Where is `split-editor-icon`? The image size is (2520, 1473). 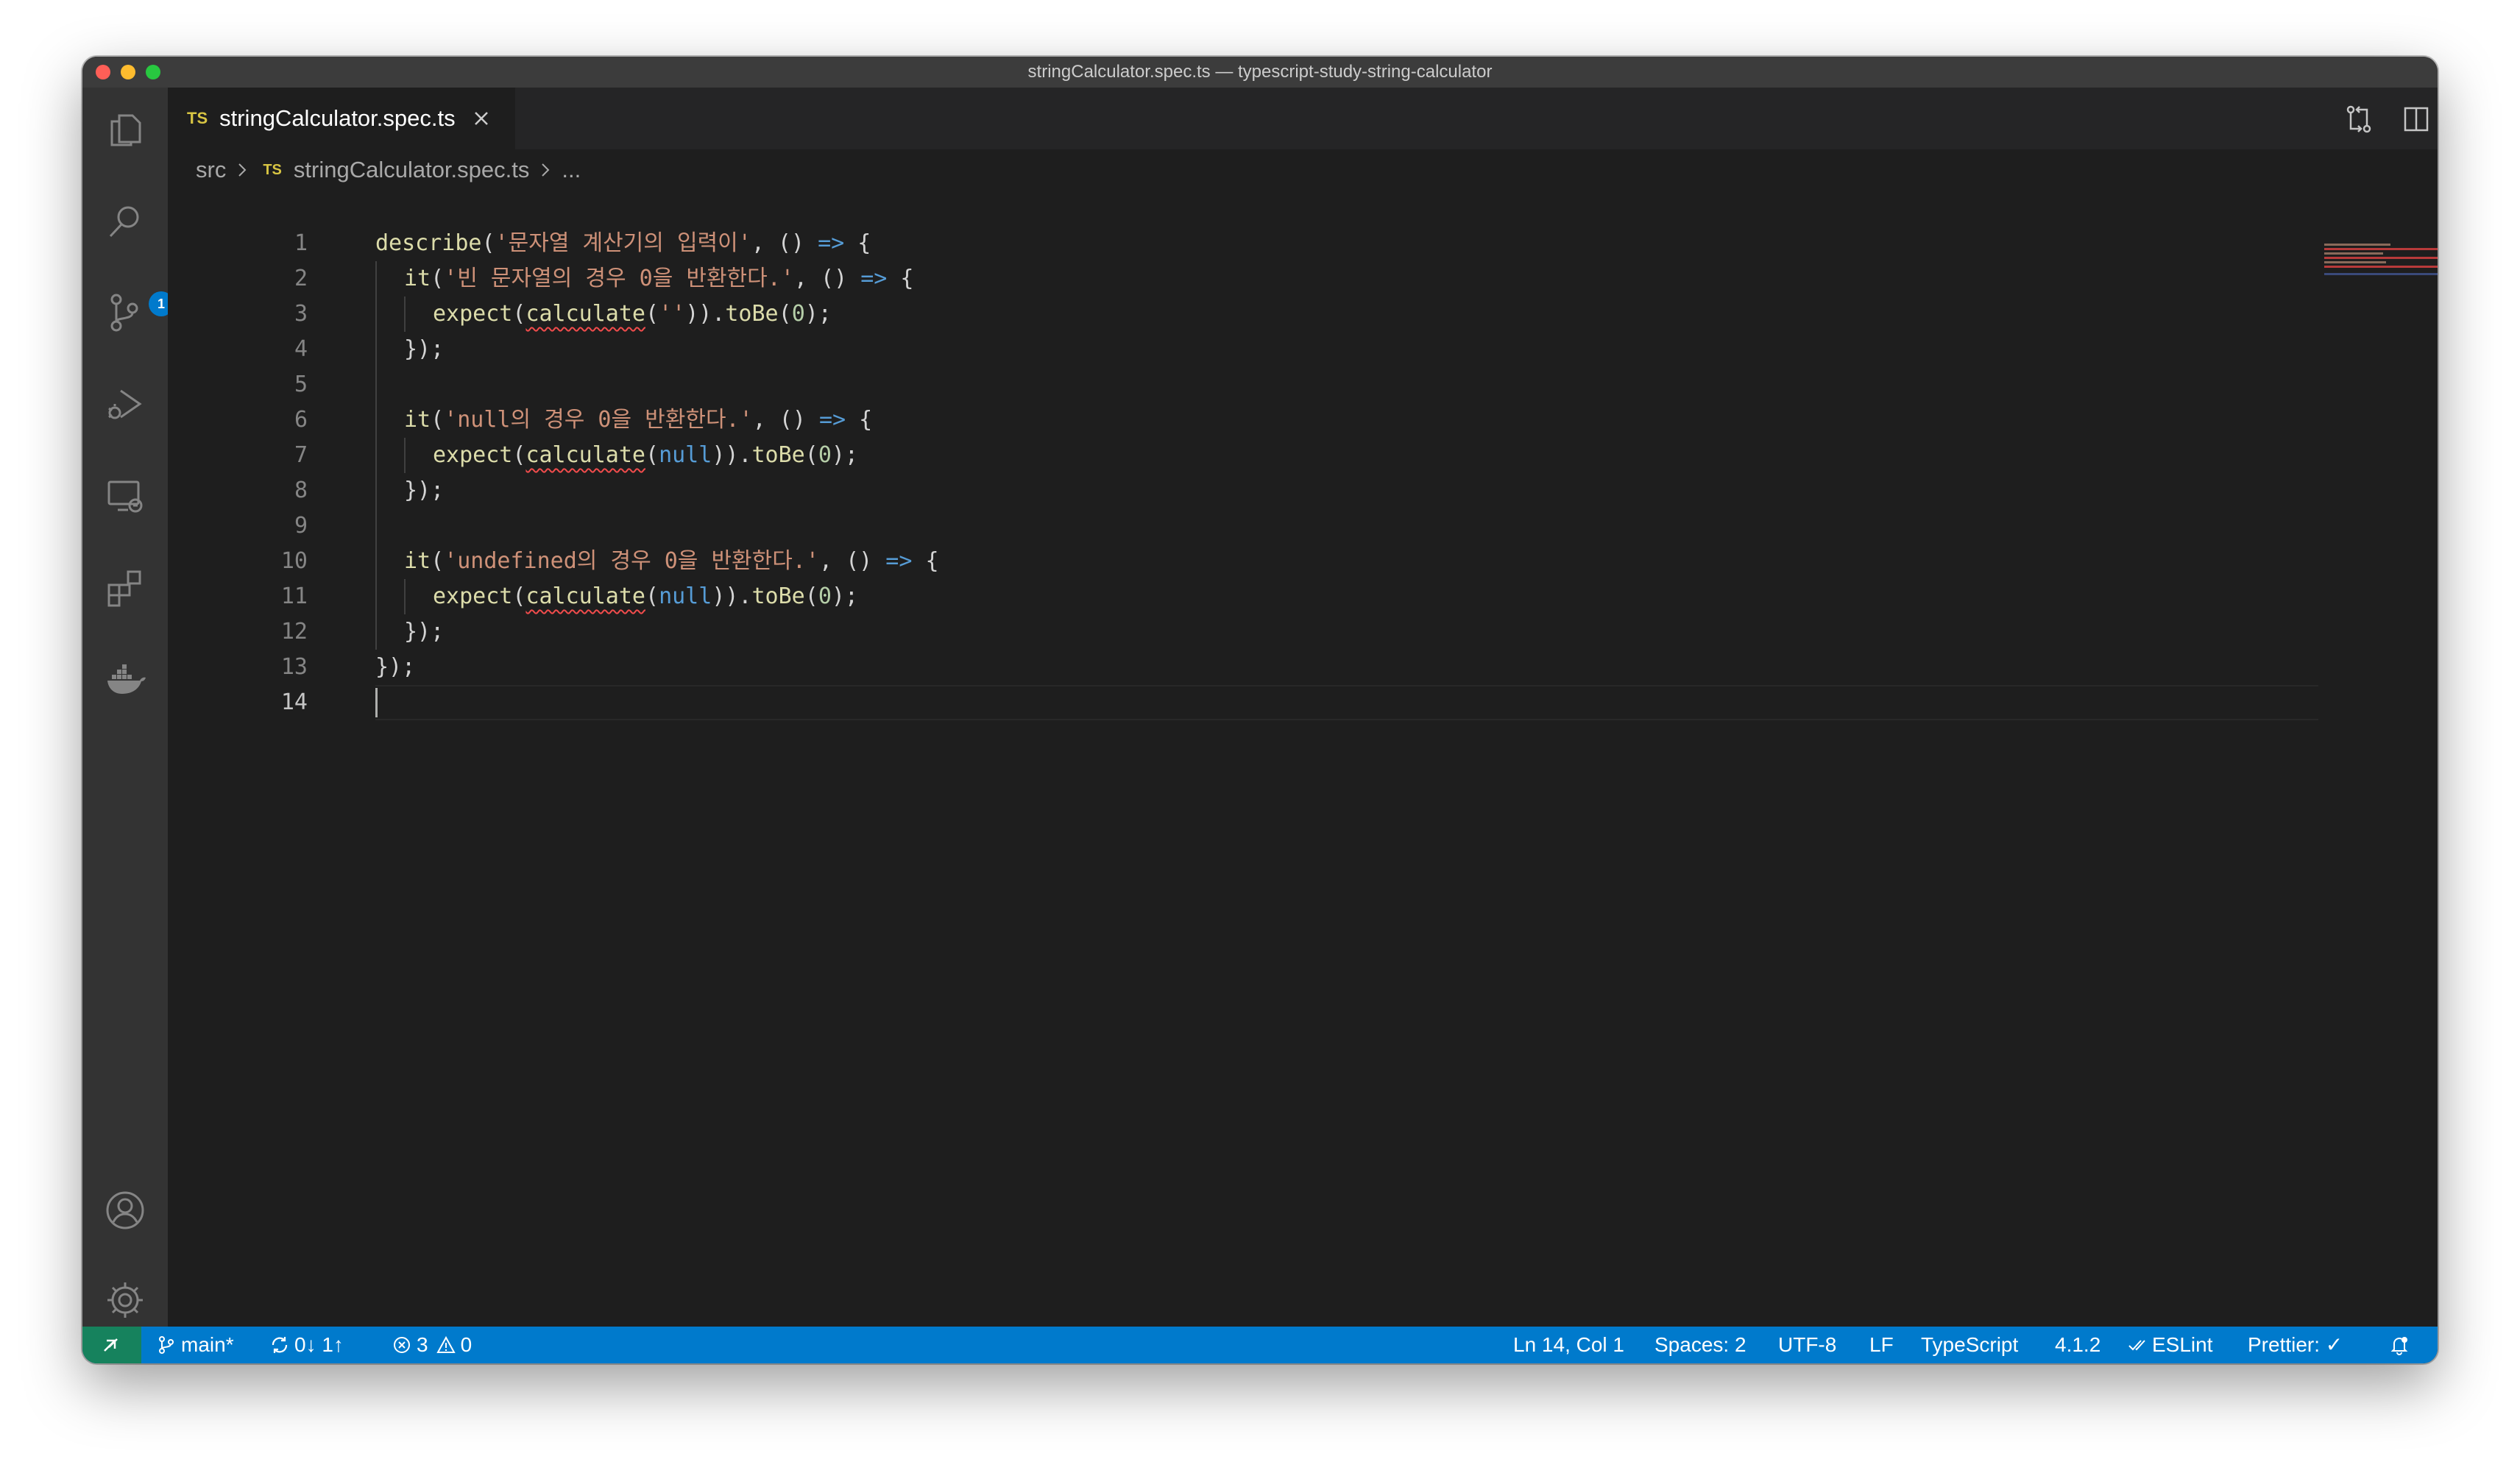 split-editor-icon is located at coordinates (2416, 119).